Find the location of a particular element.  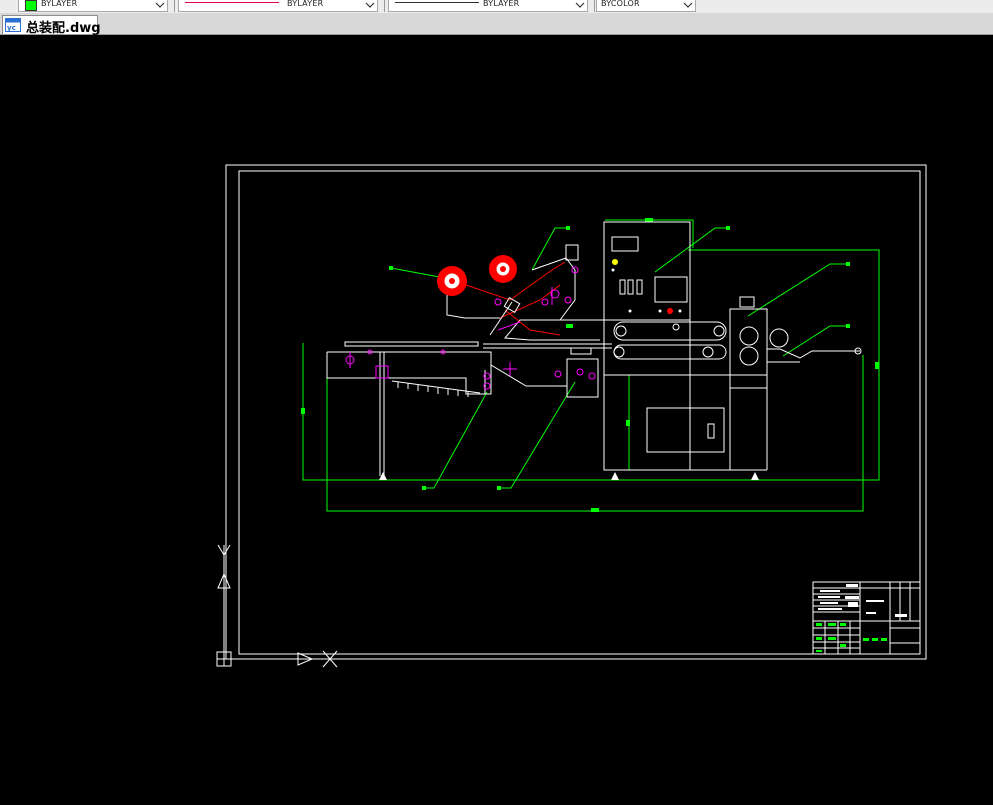

linetype-dropdown: BYLAYER is located at coordinates (278, 6).